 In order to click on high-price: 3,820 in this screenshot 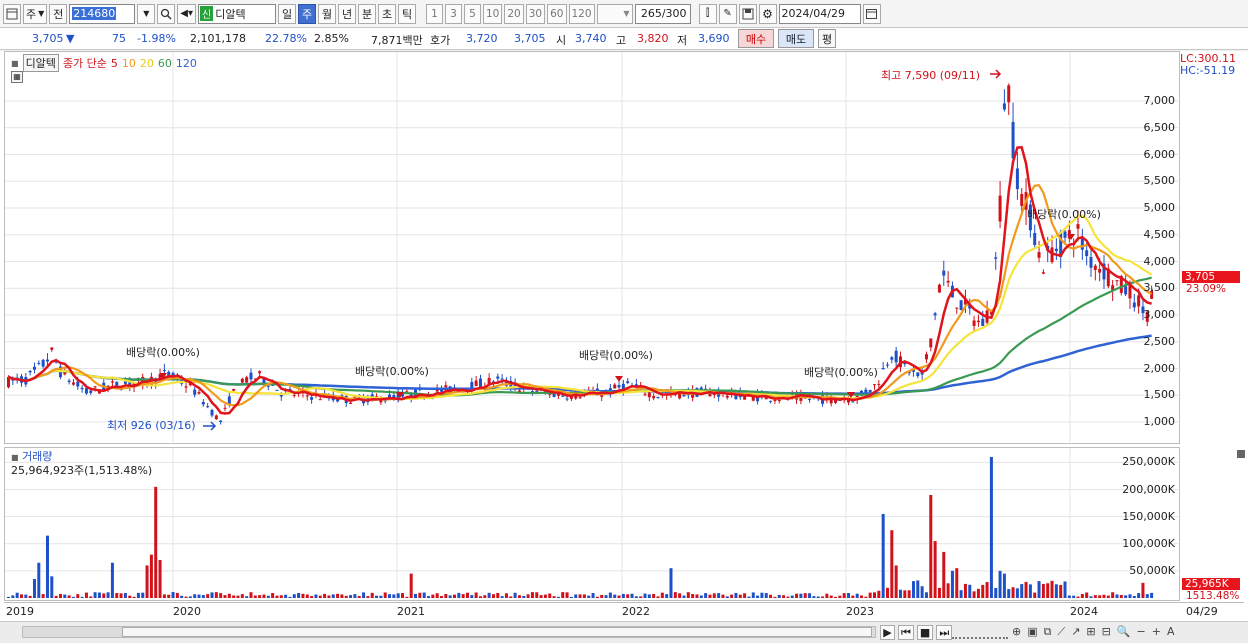, I will do `click(653, 38)`.